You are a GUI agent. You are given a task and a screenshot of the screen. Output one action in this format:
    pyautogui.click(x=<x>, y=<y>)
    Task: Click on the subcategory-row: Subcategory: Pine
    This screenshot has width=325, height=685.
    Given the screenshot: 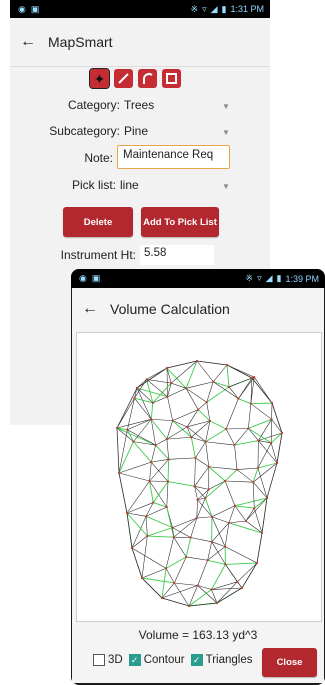 What is the action you would take?
    pyautogui.click(x=125, y=131)
    